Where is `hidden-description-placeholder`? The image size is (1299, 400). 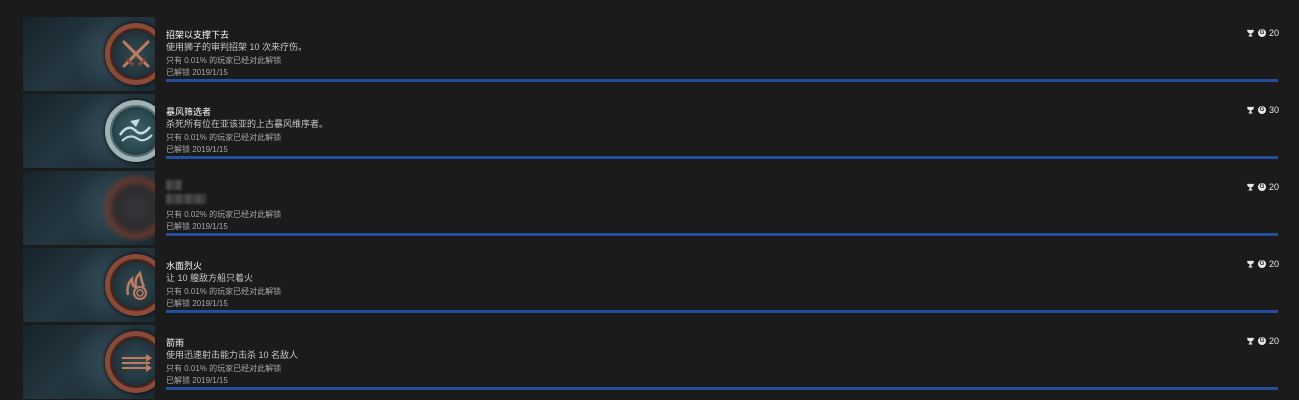
hidden-description-placeholder is located at coordinates (186, 199).